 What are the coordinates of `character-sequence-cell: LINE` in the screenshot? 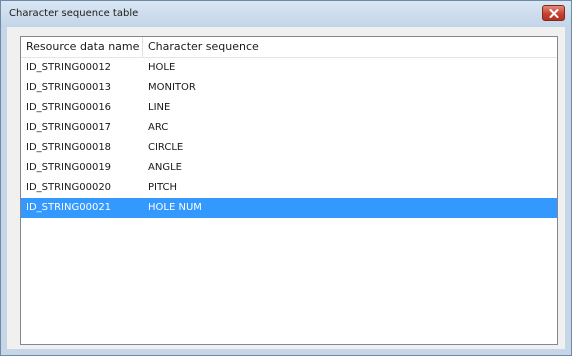 It's located at (159, 107).